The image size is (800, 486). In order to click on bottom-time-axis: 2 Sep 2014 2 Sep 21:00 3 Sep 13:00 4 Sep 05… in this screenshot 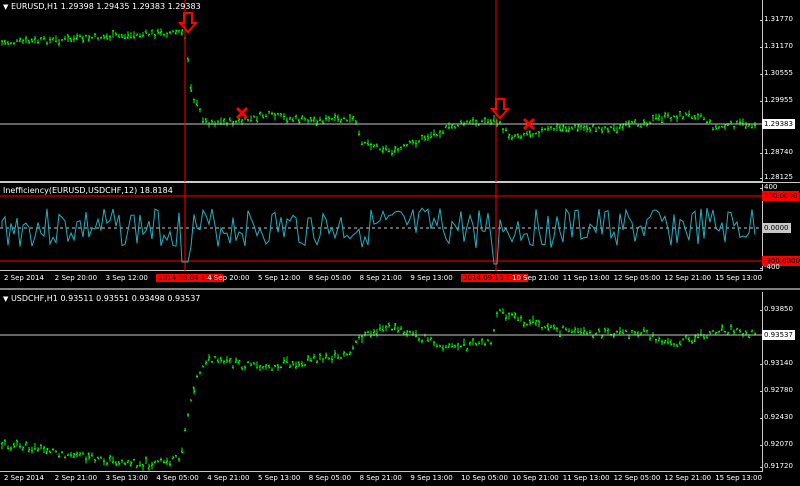, I will do `click(381, 479)`.